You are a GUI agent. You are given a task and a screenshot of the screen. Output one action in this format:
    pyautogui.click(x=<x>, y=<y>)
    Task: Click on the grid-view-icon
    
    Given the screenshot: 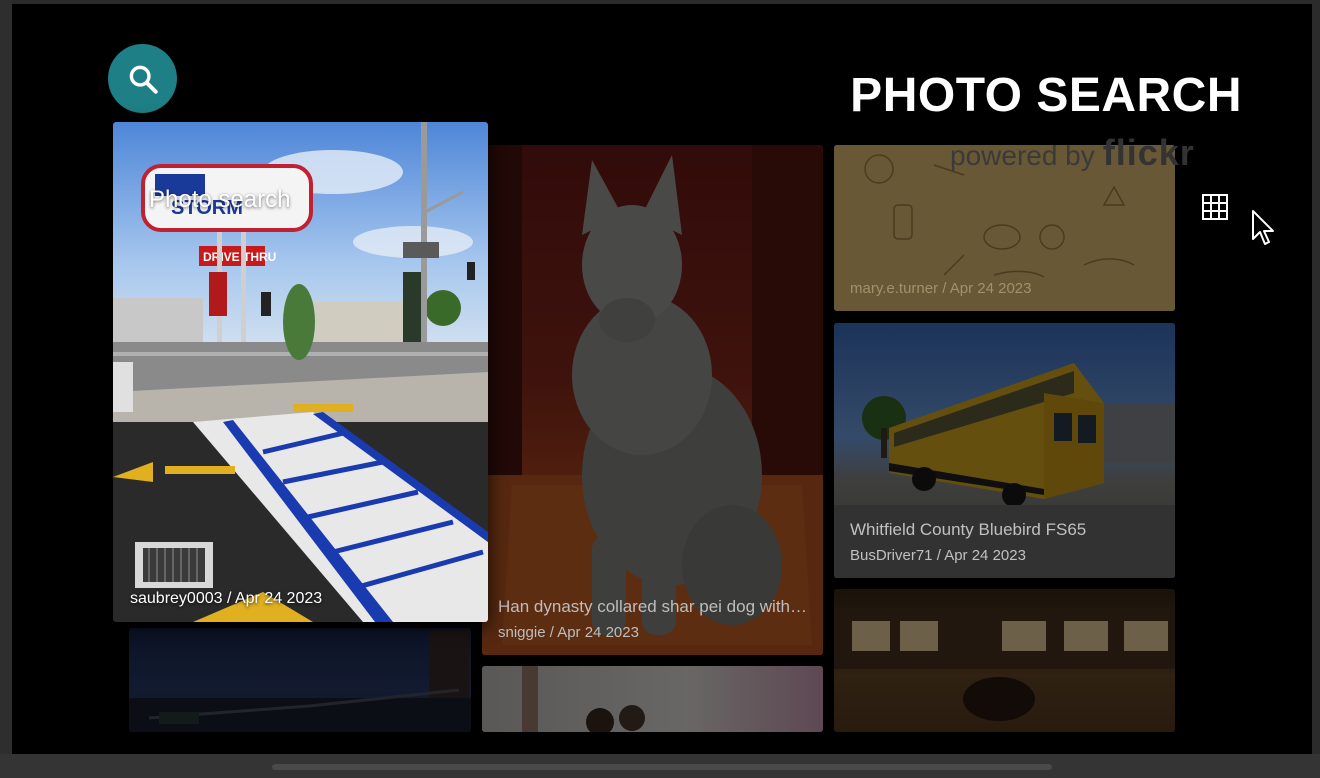 What is the action you would take?
    pyautogui.click(x=1215, y=207)
    